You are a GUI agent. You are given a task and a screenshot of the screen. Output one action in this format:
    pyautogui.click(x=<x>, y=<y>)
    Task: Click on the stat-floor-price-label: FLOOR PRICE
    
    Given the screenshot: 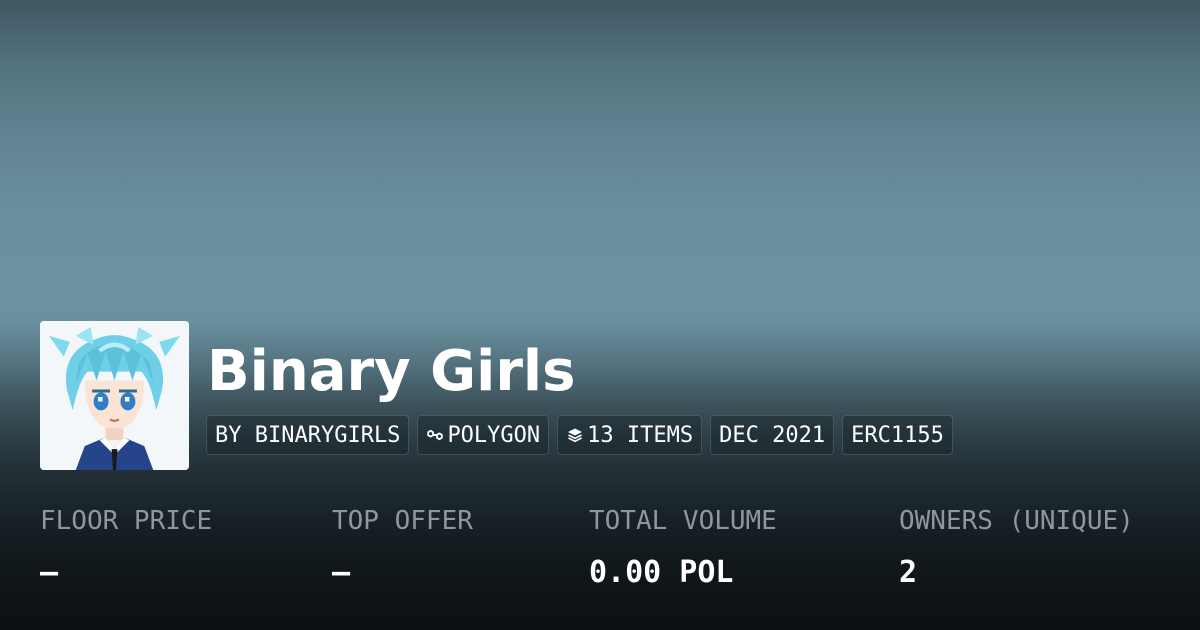 What is the action you would take?
    pyautogui.click(x=126, y=521)
    